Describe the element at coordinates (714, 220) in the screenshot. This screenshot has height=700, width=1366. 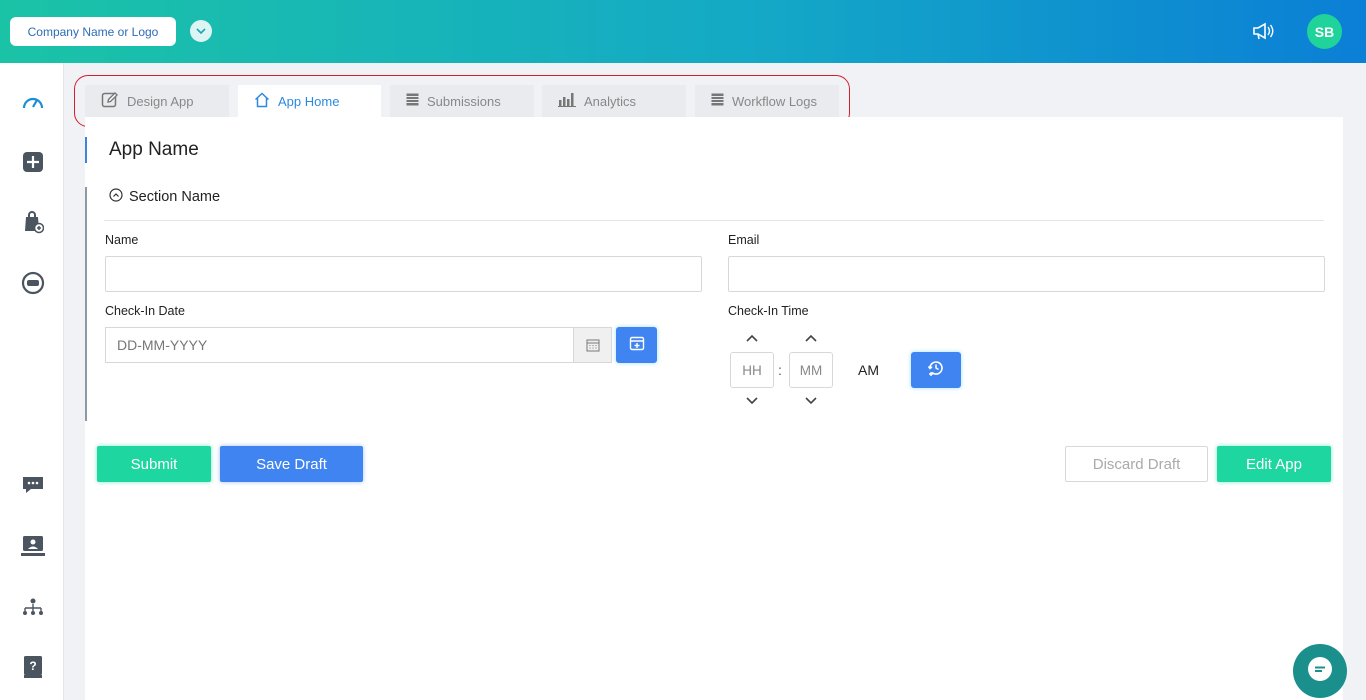
I see `divider` at that location.